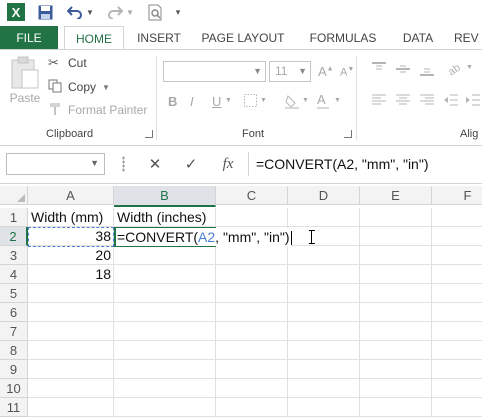 This screenshot has width=482, height=417. I want to click on font-size-value: 11, so click(281, 71).